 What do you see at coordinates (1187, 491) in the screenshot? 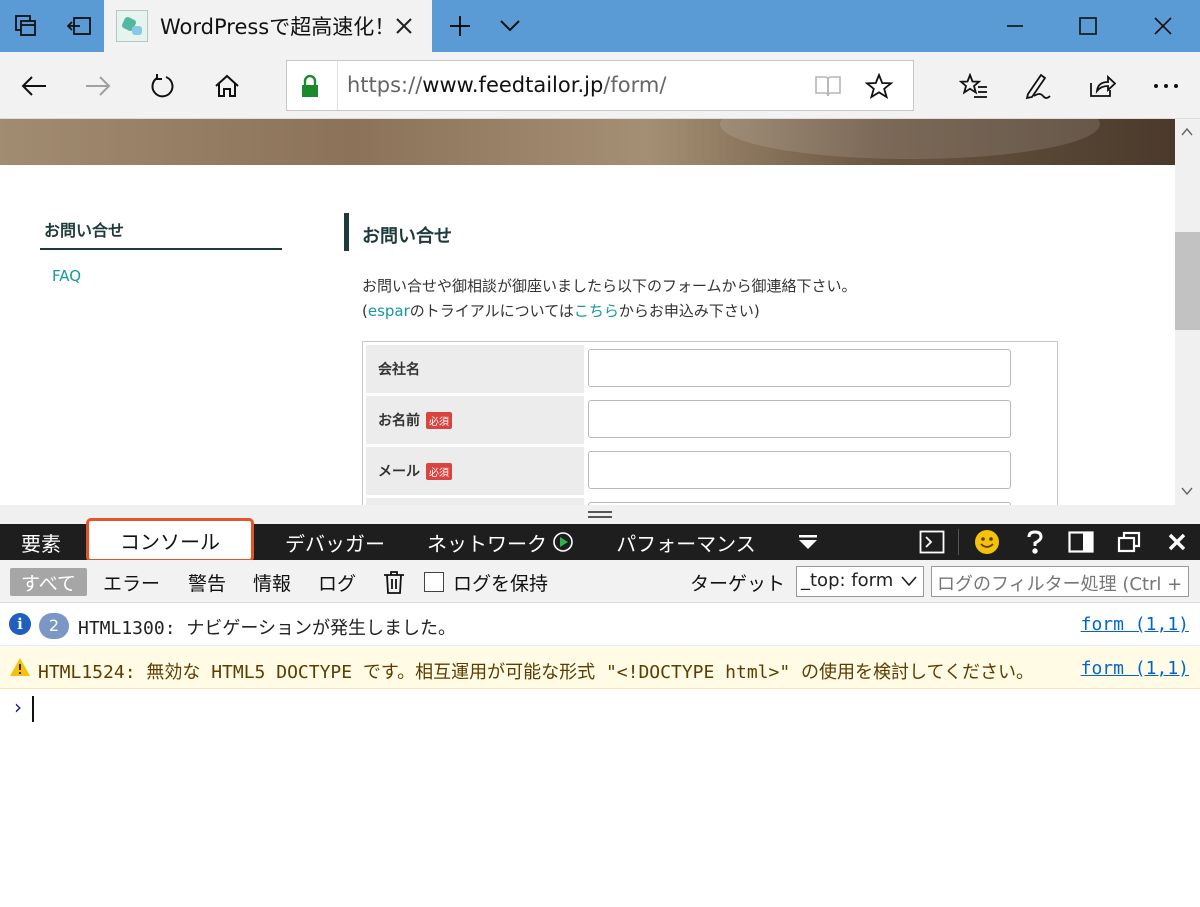
I see `scroll-down-icon` at bounding box center [1187, 491].